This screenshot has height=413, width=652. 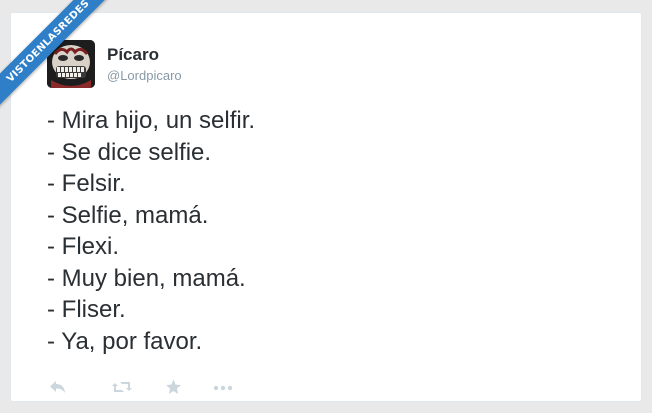 What do you see at coordinates (151, 120) in the screenshot?
I see `tweet-line: - Mira hijo, un selfir.` at bounding box center [151, 120].